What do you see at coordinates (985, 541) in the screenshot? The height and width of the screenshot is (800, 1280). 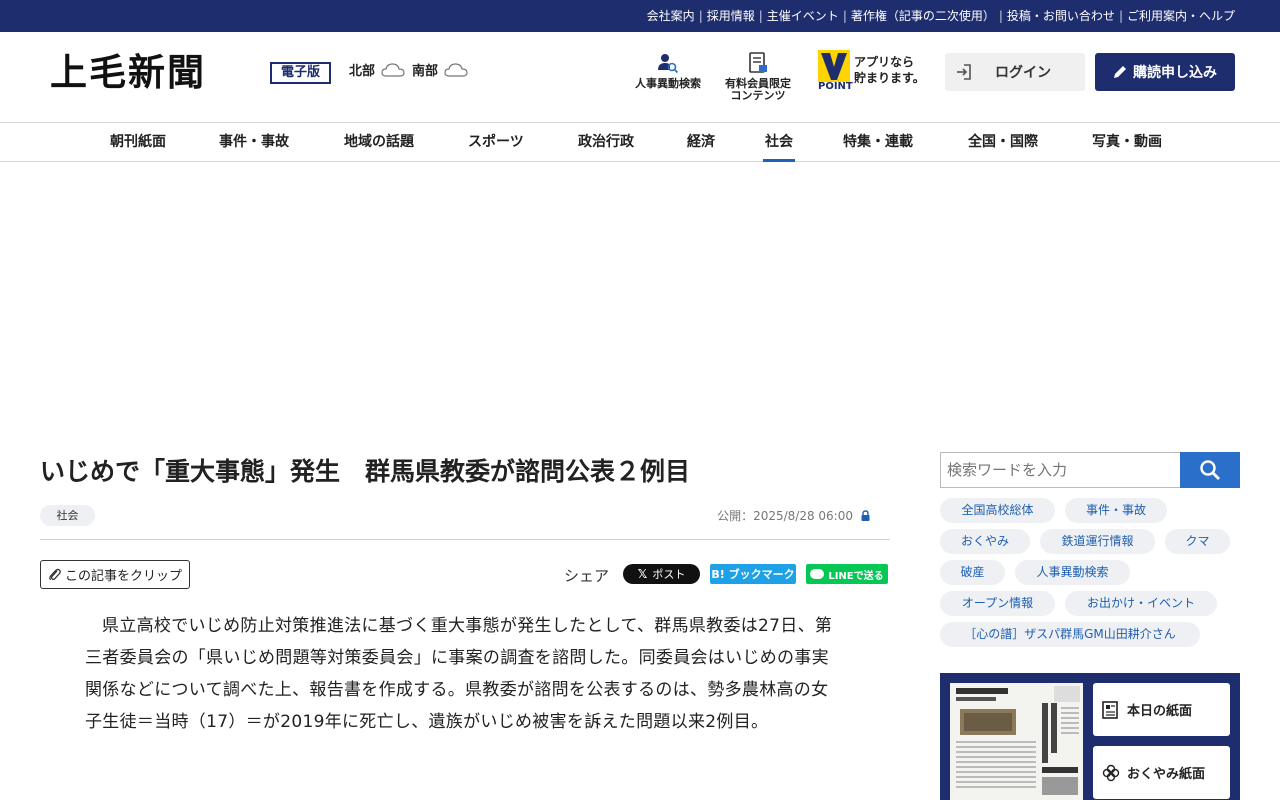 I see `keyword-chip: おくやみ` at bounding box center [985, 541].